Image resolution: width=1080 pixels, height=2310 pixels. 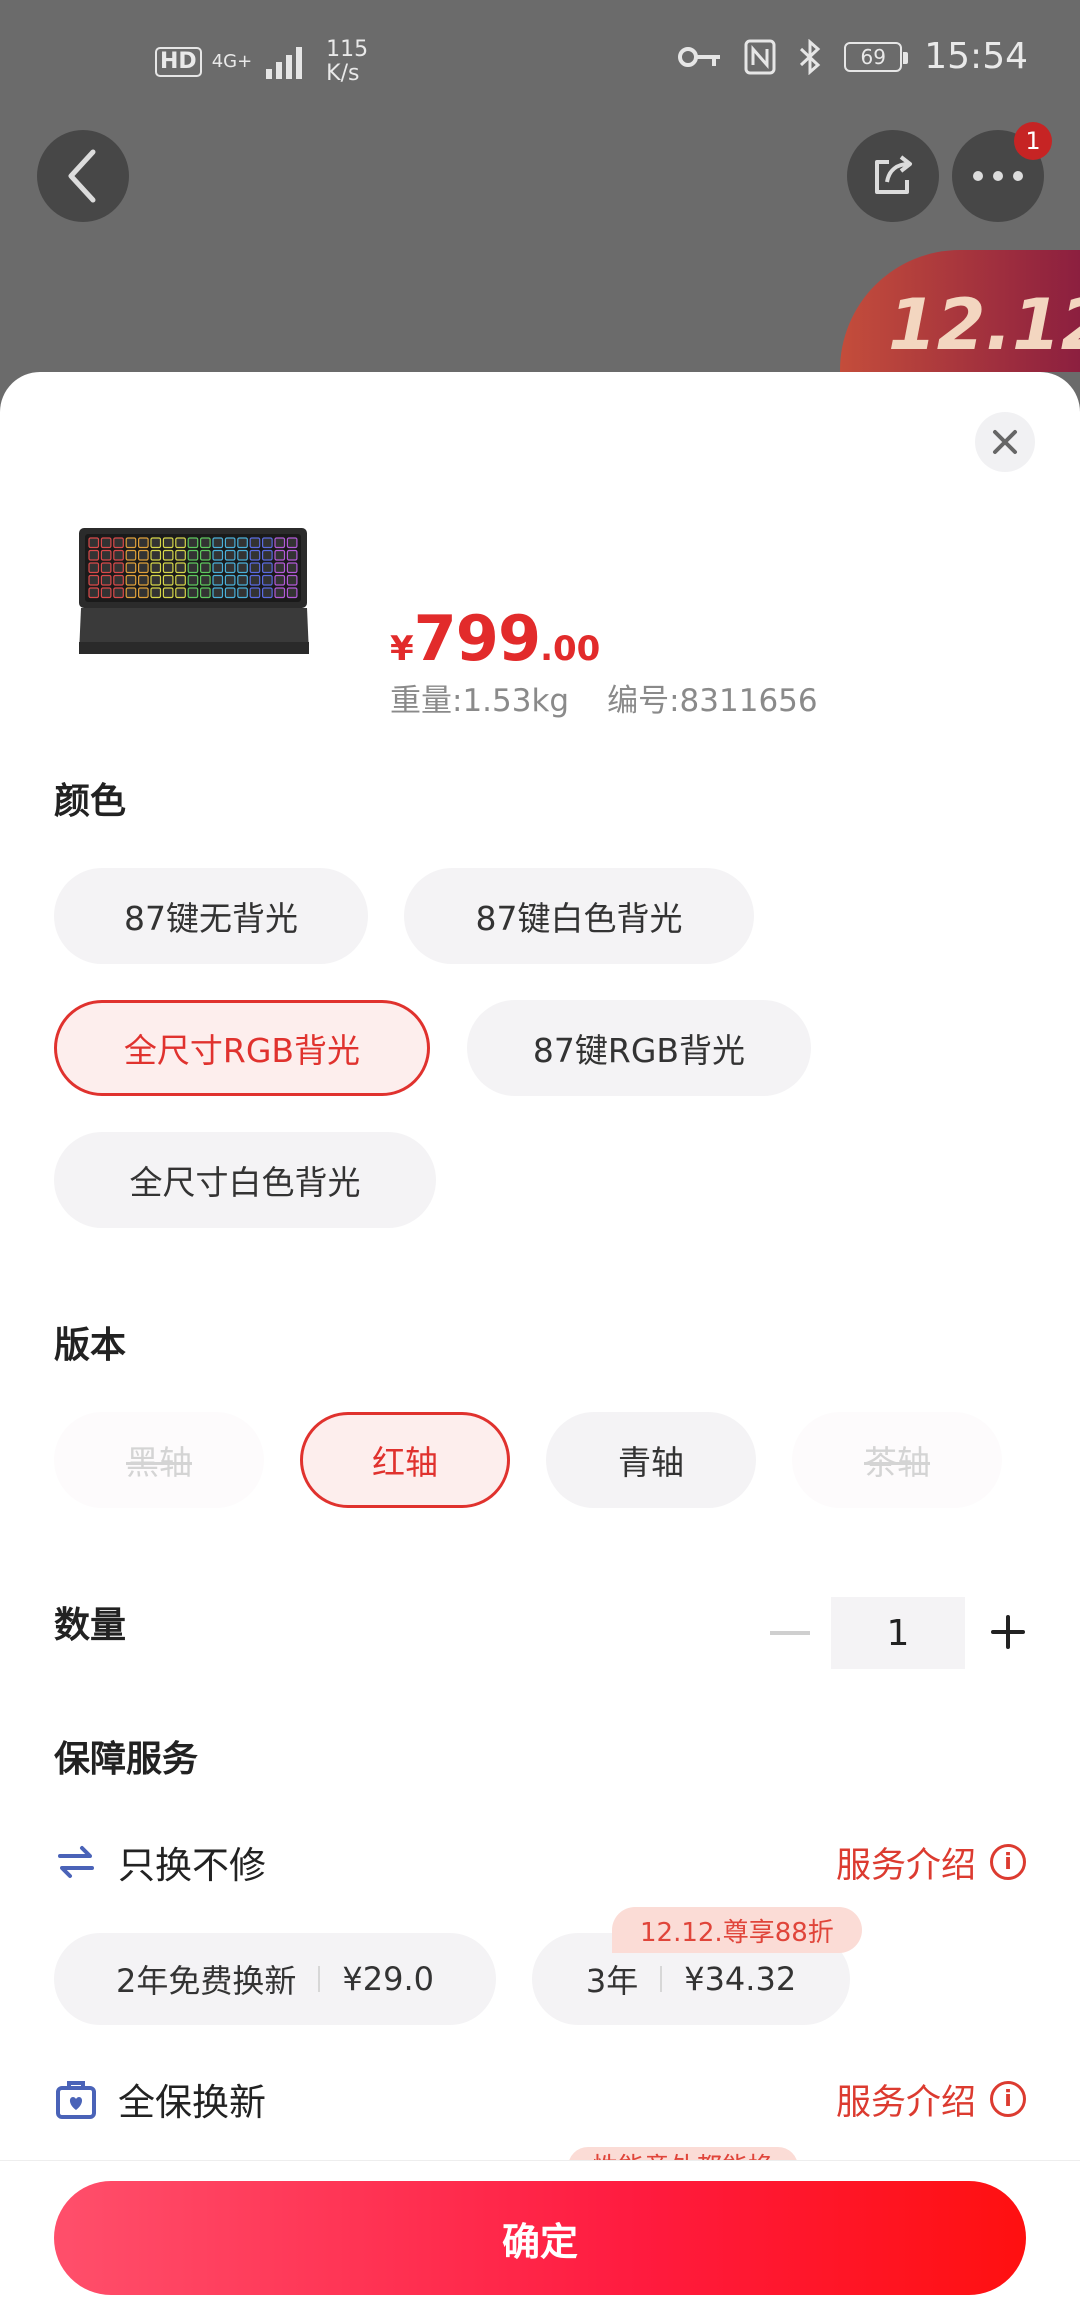 I want to click on quantity-decrease-button, so click(x=790, y=1633).